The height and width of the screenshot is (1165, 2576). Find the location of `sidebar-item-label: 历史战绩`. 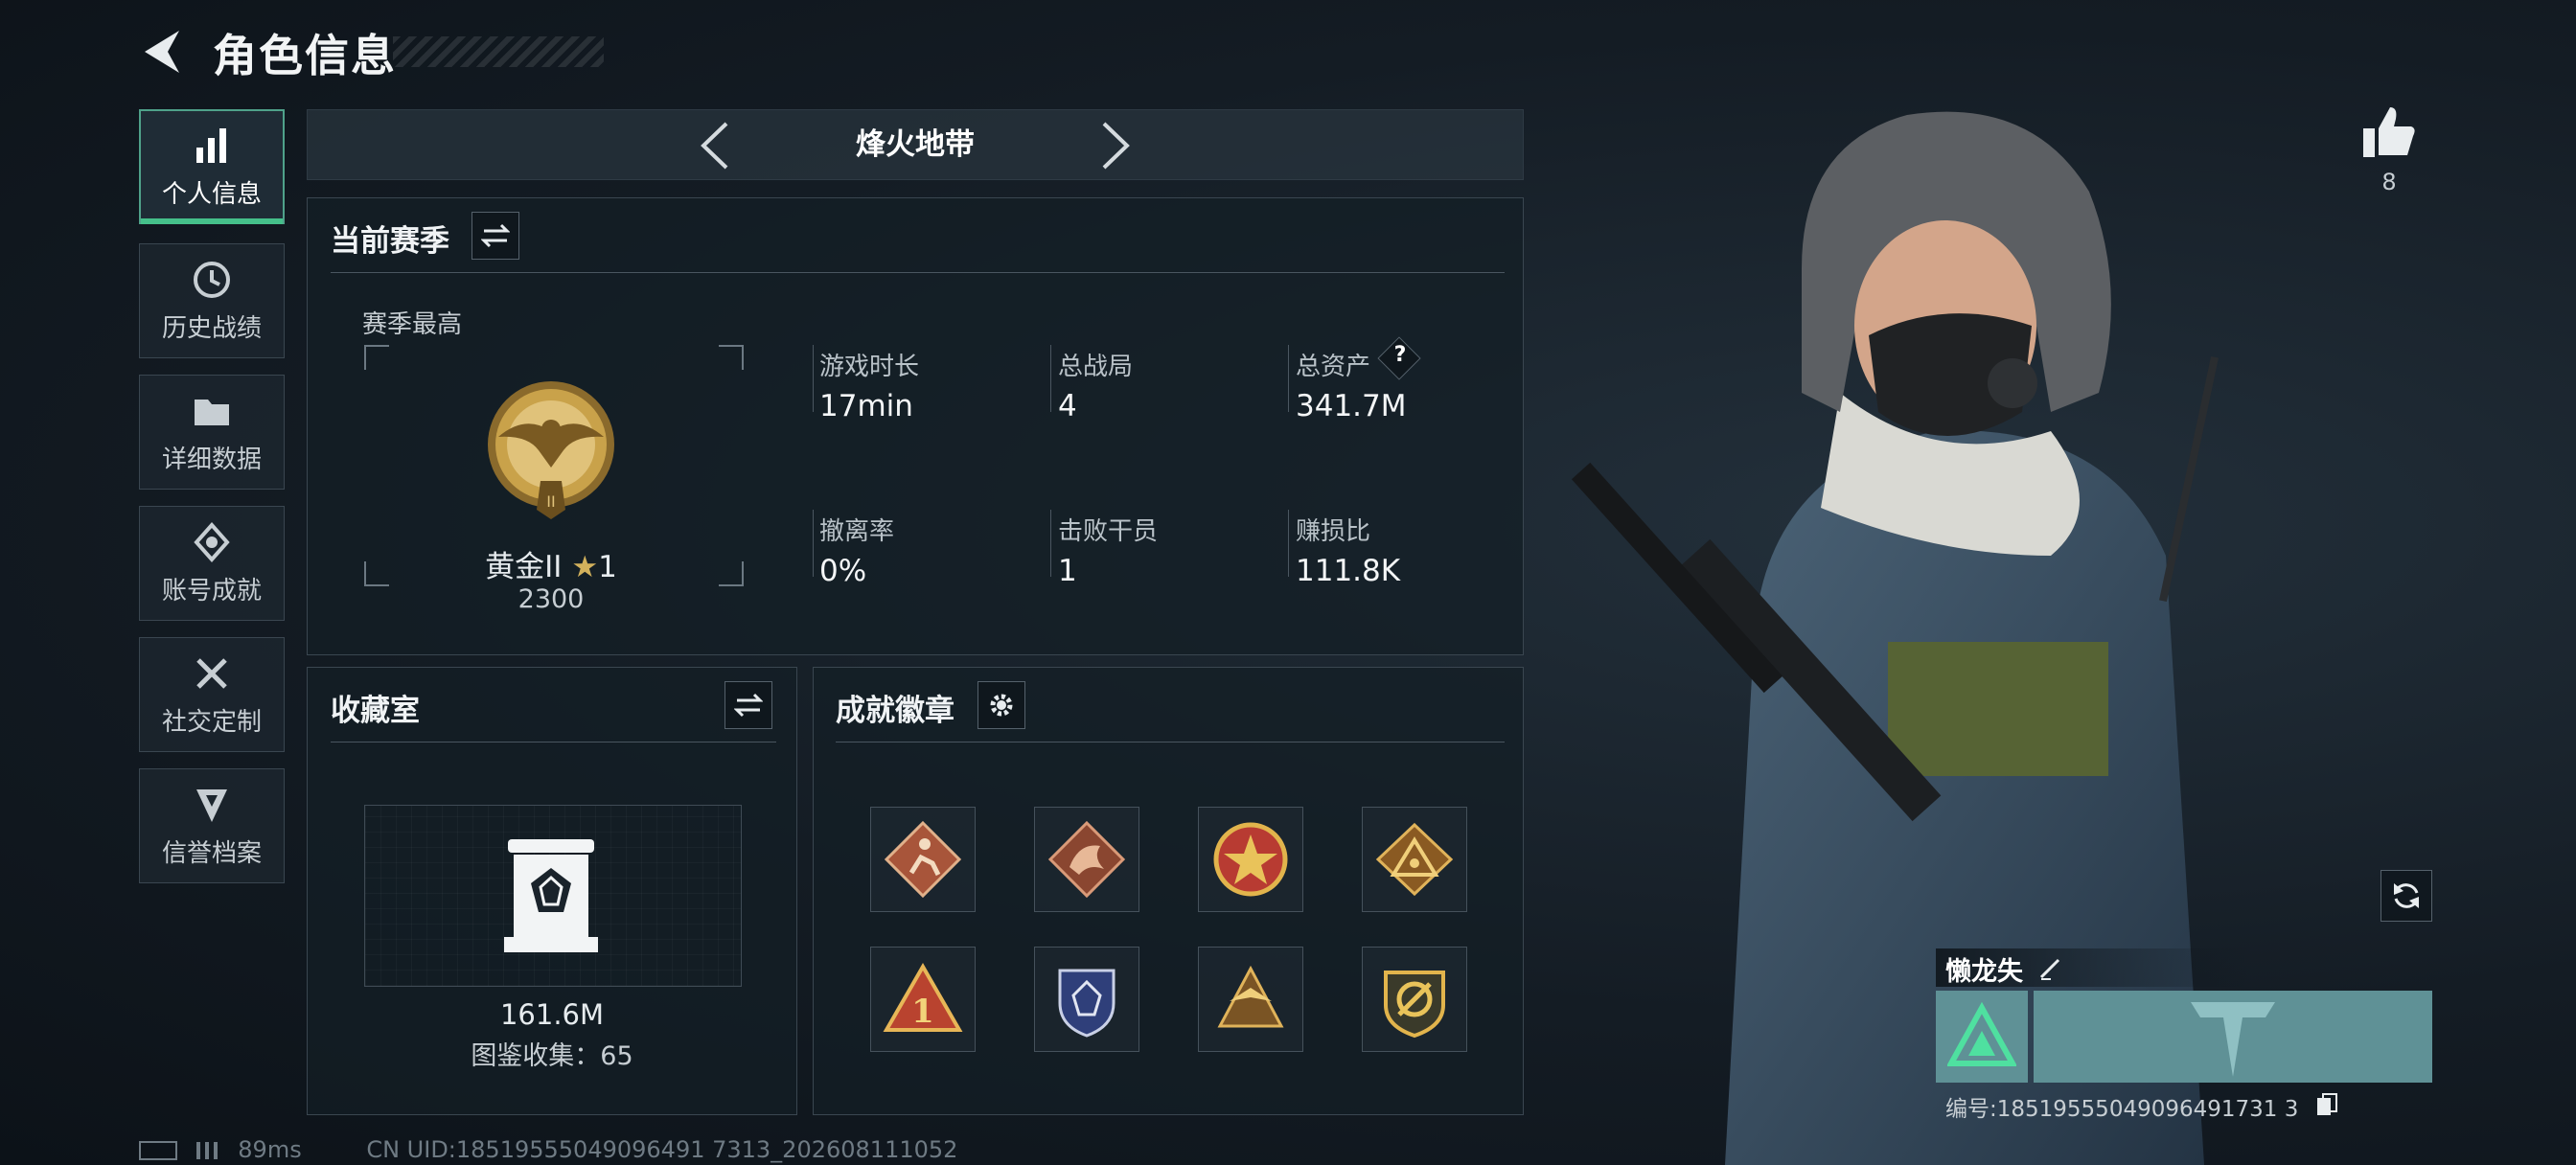

sidebar-item-label: 历史战绩 is located at coordinates (211, 328).